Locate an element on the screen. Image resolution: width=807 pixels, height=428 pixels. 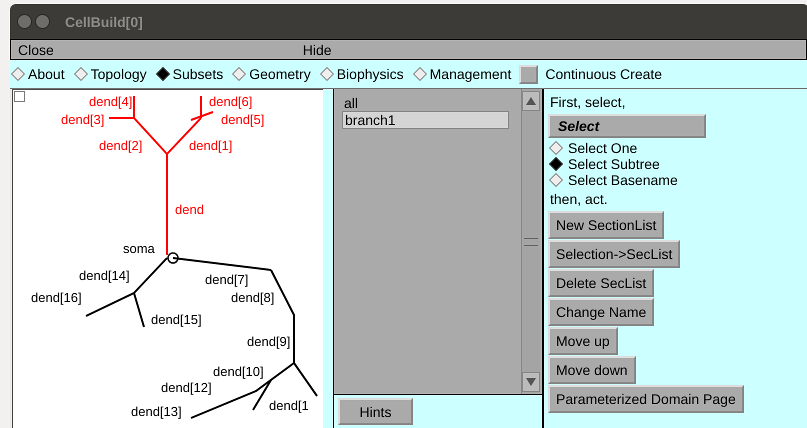
continuous-create-toggle: Continuous Create is located at coordinates (590, 74).